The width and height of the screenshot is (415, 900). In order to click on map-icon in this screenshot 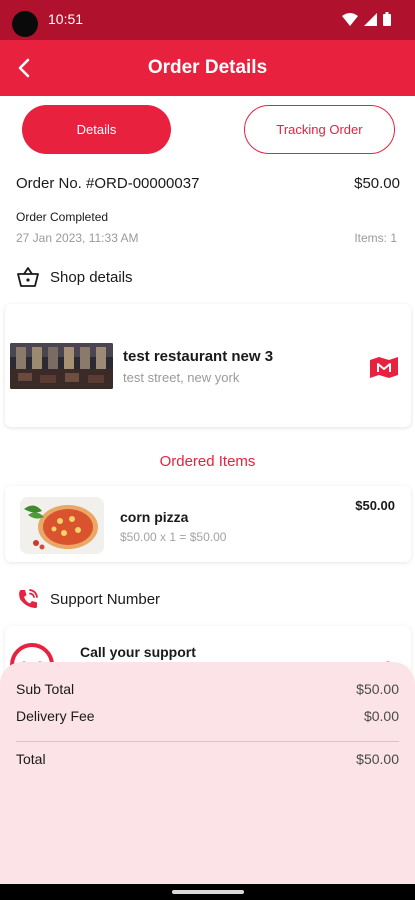, I will do `click(384, 367)`.